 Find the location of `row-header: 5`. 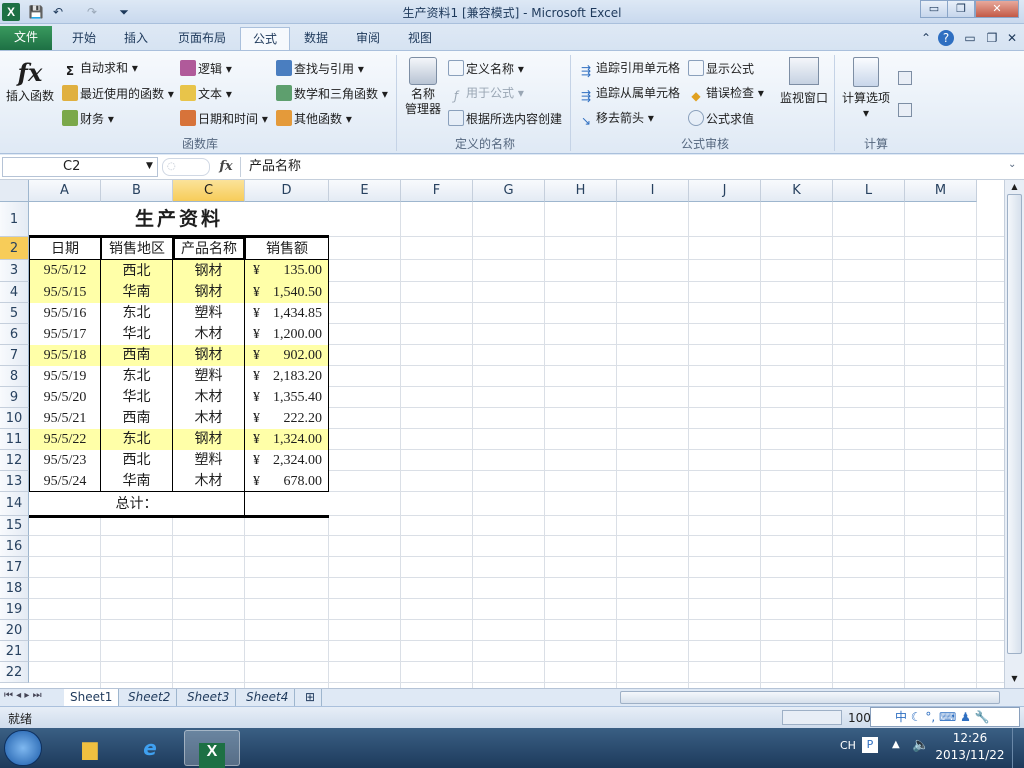

row-header: 5 is located at coordinates (14, 313).